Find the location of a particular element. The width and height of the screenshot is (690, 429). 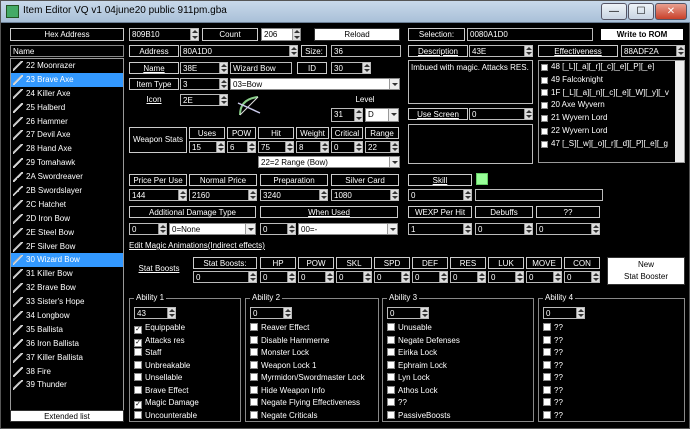

additional-damage-dropdown: 0=None is located at coordinates (212, 229).